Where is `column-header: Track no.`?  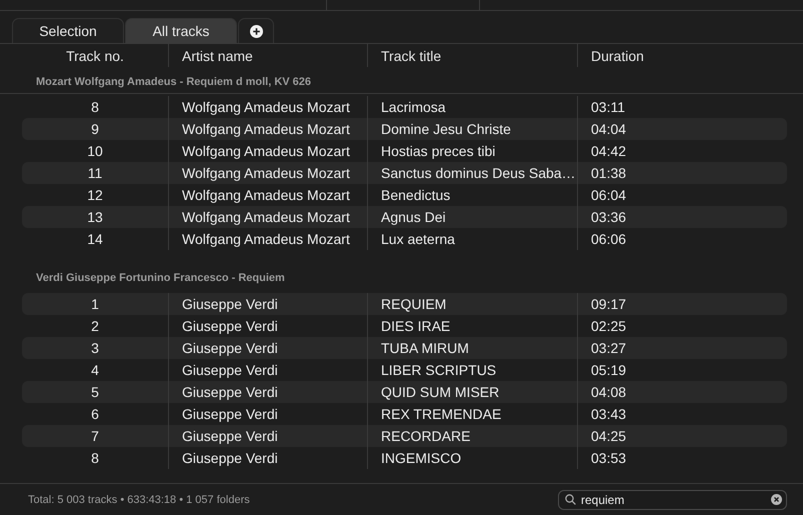
column-header: Track no. is located at coordinates (95, 56).